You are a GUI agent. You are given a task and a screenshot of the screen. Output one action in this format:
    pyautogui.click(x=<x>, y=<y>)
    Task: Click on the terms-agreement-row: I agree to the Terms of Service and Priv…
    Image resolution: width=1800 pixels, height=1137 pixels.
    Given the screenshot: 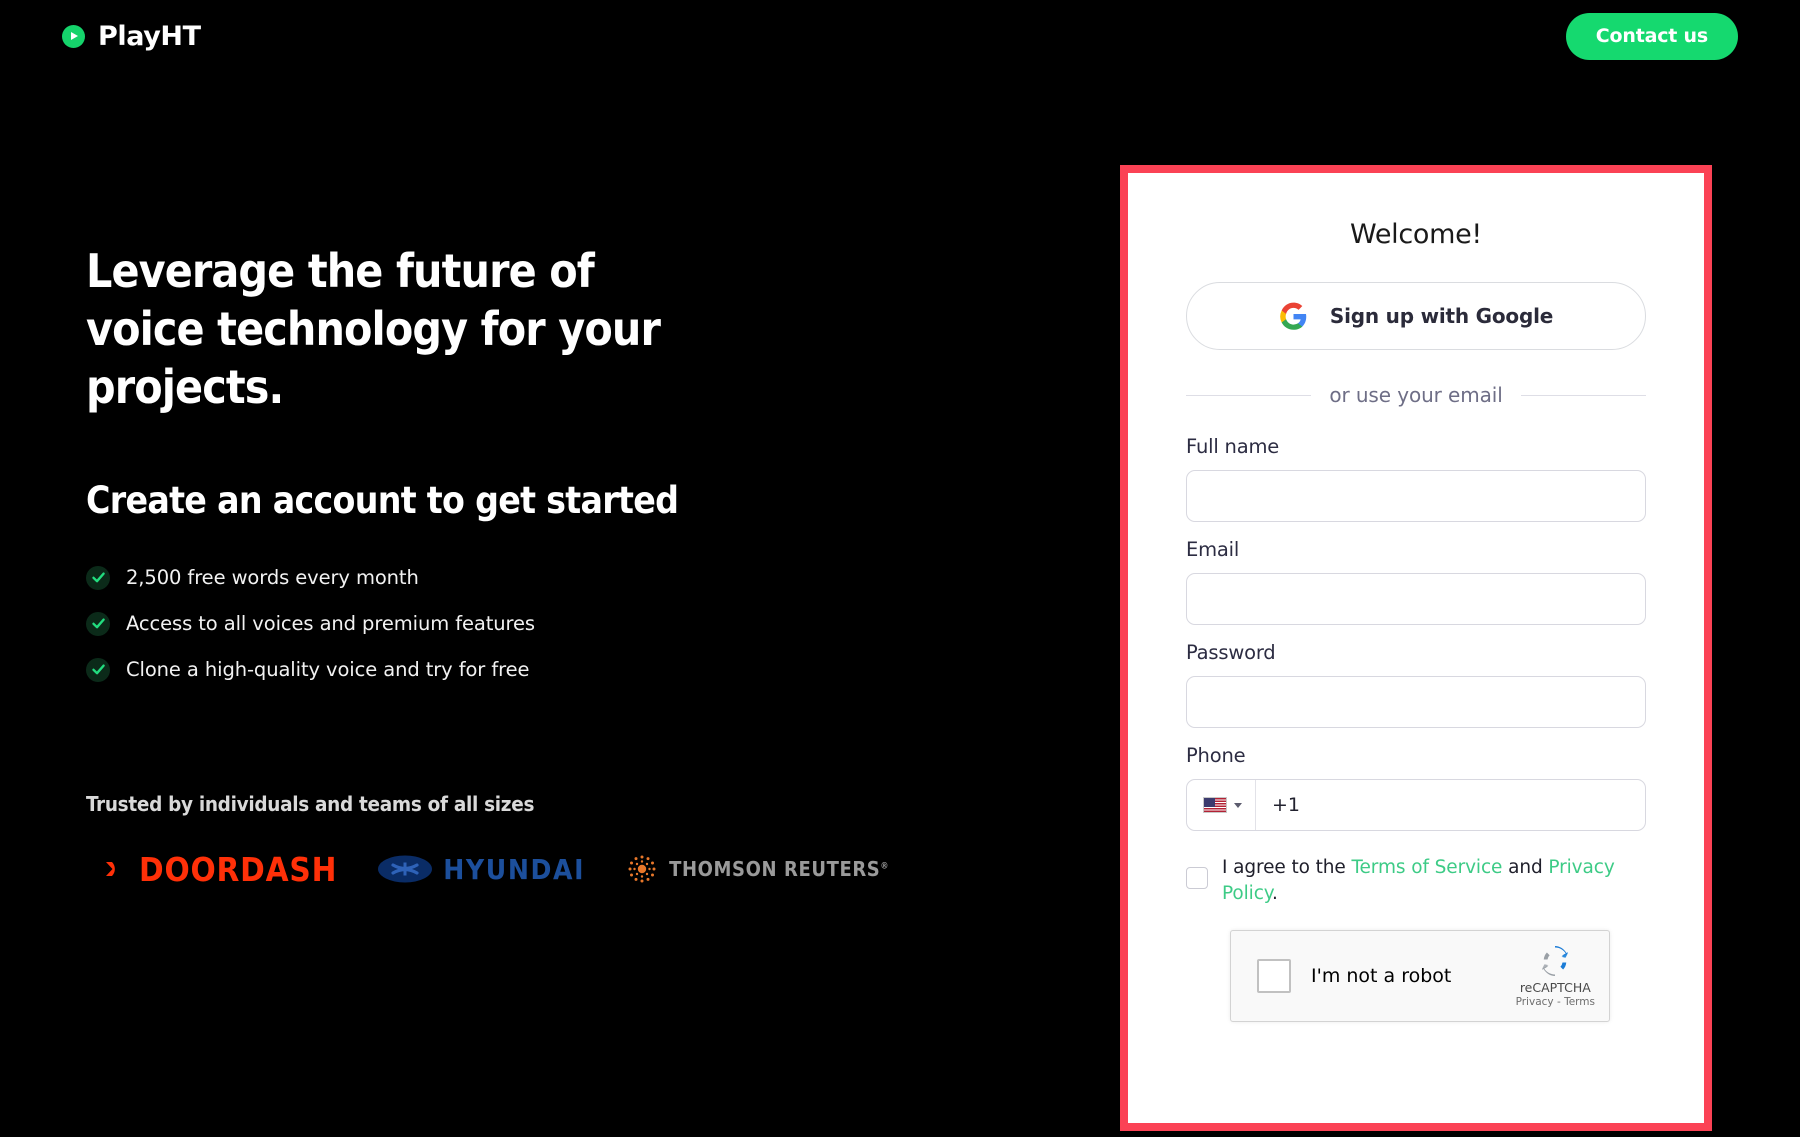 What is the action you would take?
    pyautogui.click(x=1416, y=881)
    